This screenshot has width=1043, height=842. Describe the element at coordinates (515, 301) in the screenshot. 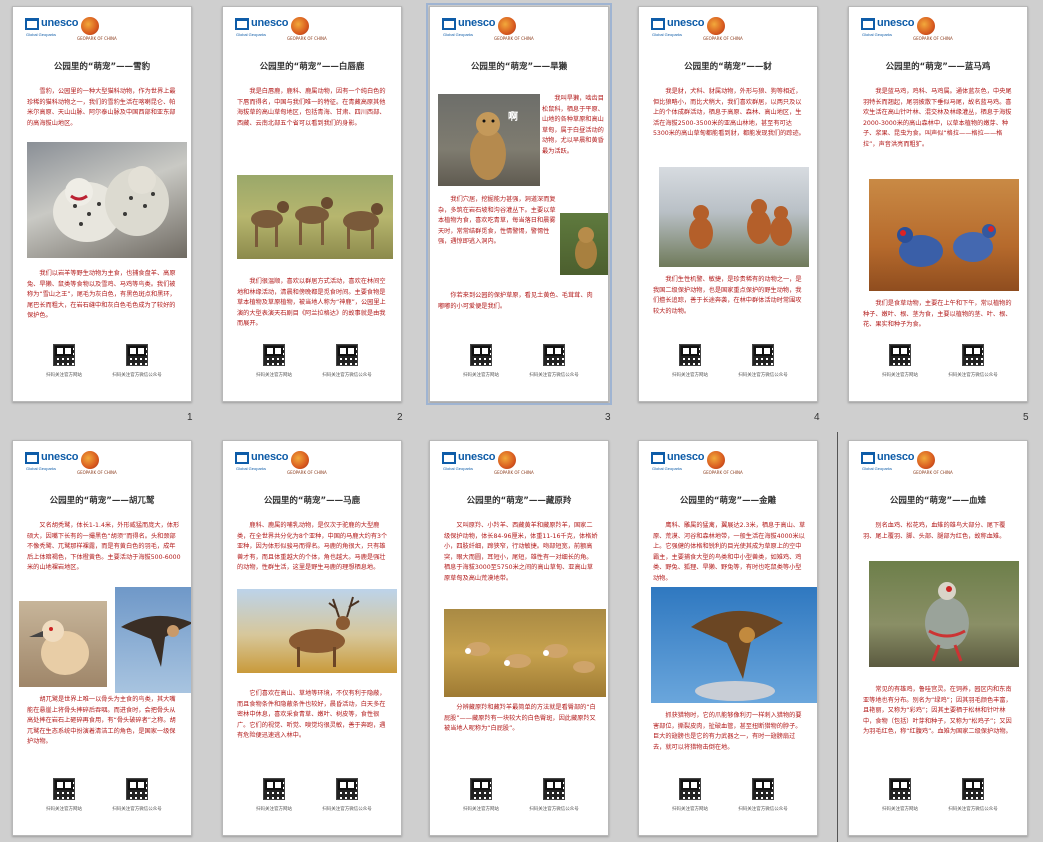

I see `paragraph: 你若来到公园的保护草原，看见土黄色、毛茸茸、肉嘟嘟的小可爱便是我们。` at that location.